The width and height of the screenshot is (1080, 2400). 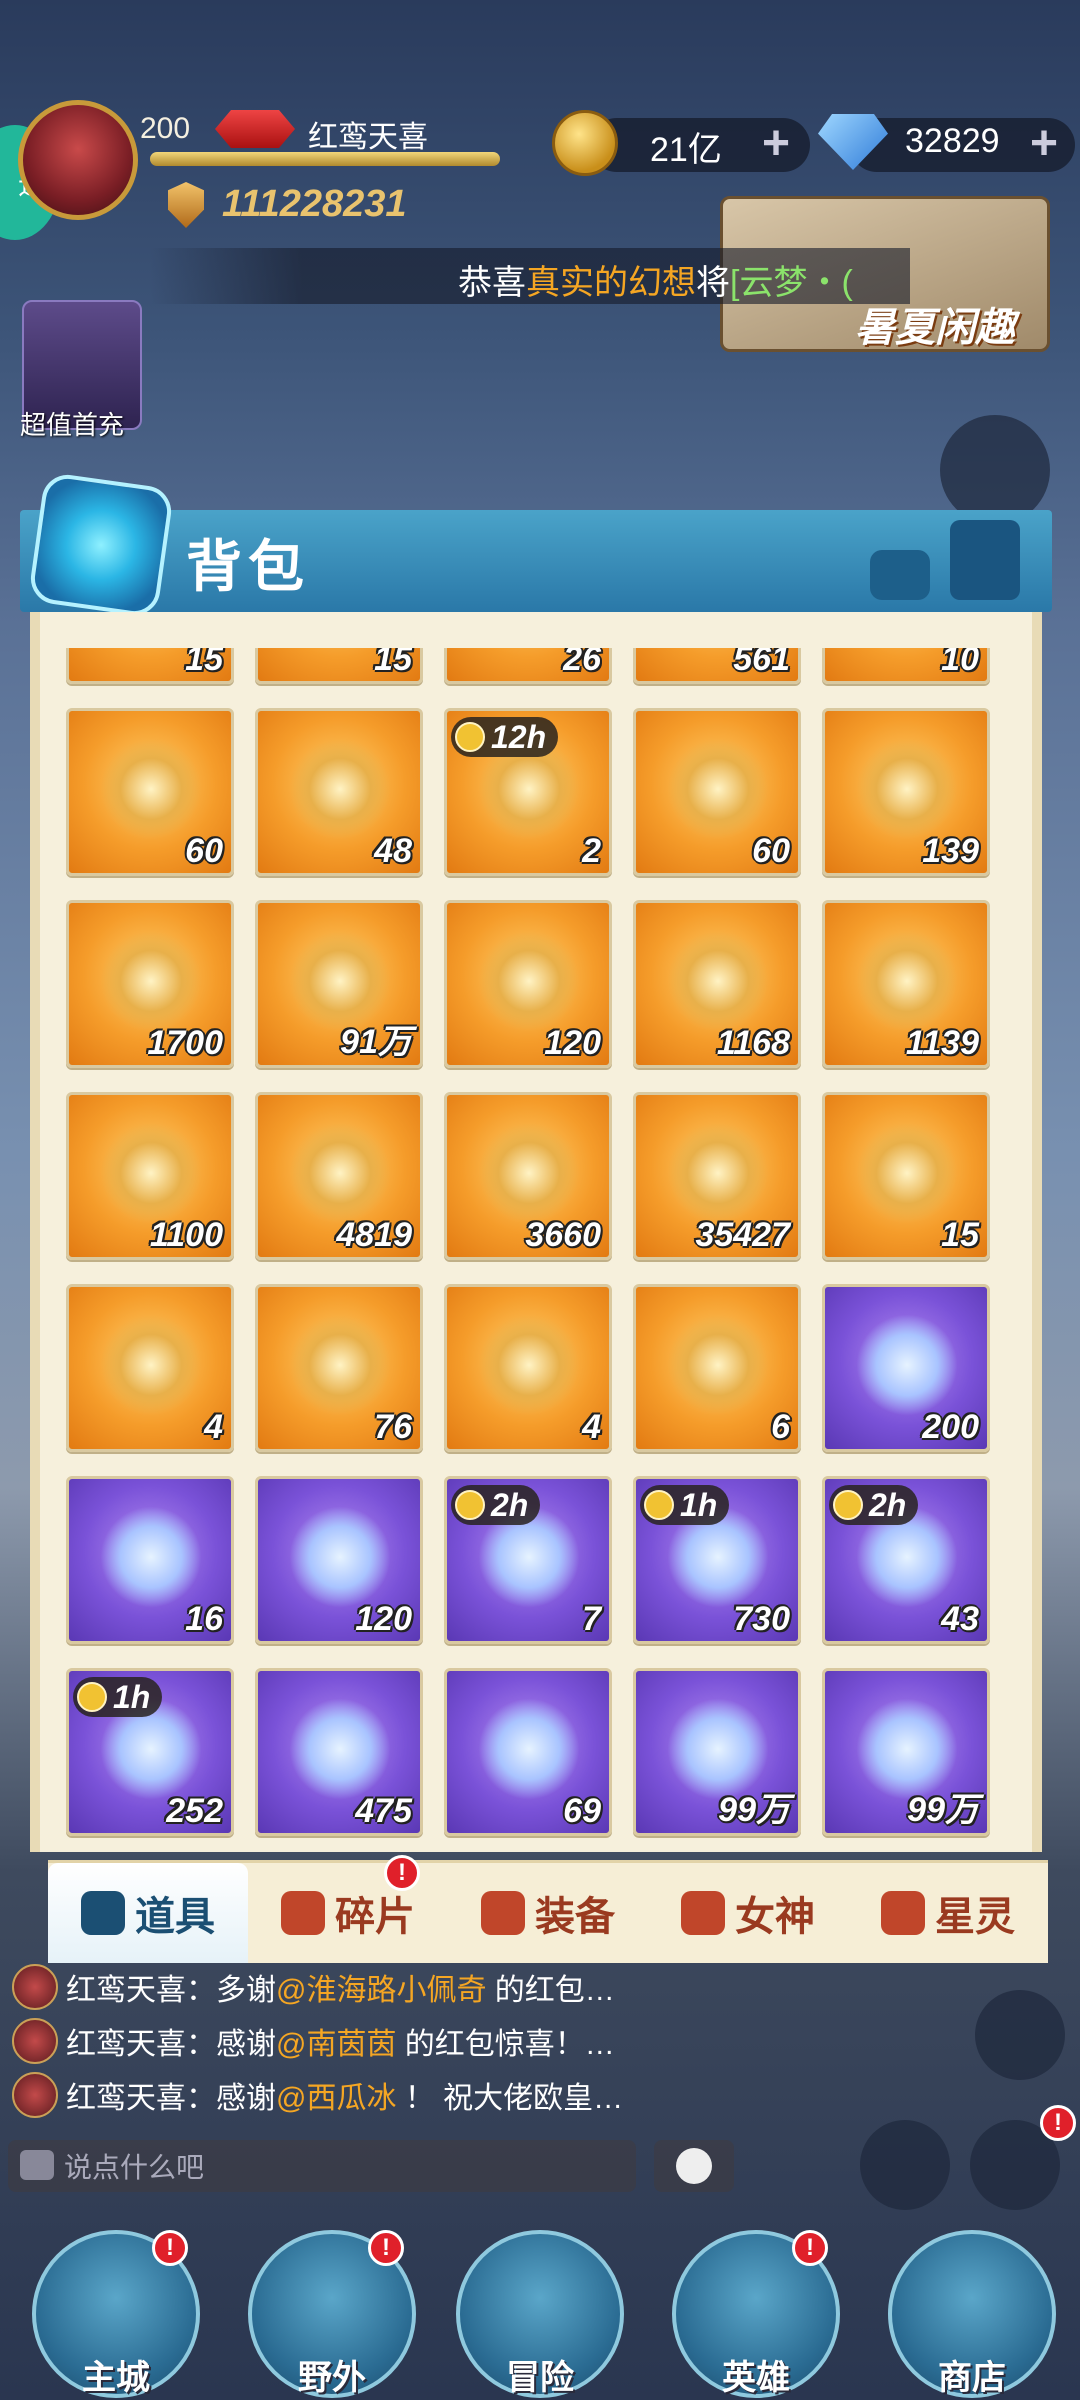 What do you see at coordinates (582, 1811) in the screenshot?
I see `item-quantity: 69` at bounding box center [582, 1811].